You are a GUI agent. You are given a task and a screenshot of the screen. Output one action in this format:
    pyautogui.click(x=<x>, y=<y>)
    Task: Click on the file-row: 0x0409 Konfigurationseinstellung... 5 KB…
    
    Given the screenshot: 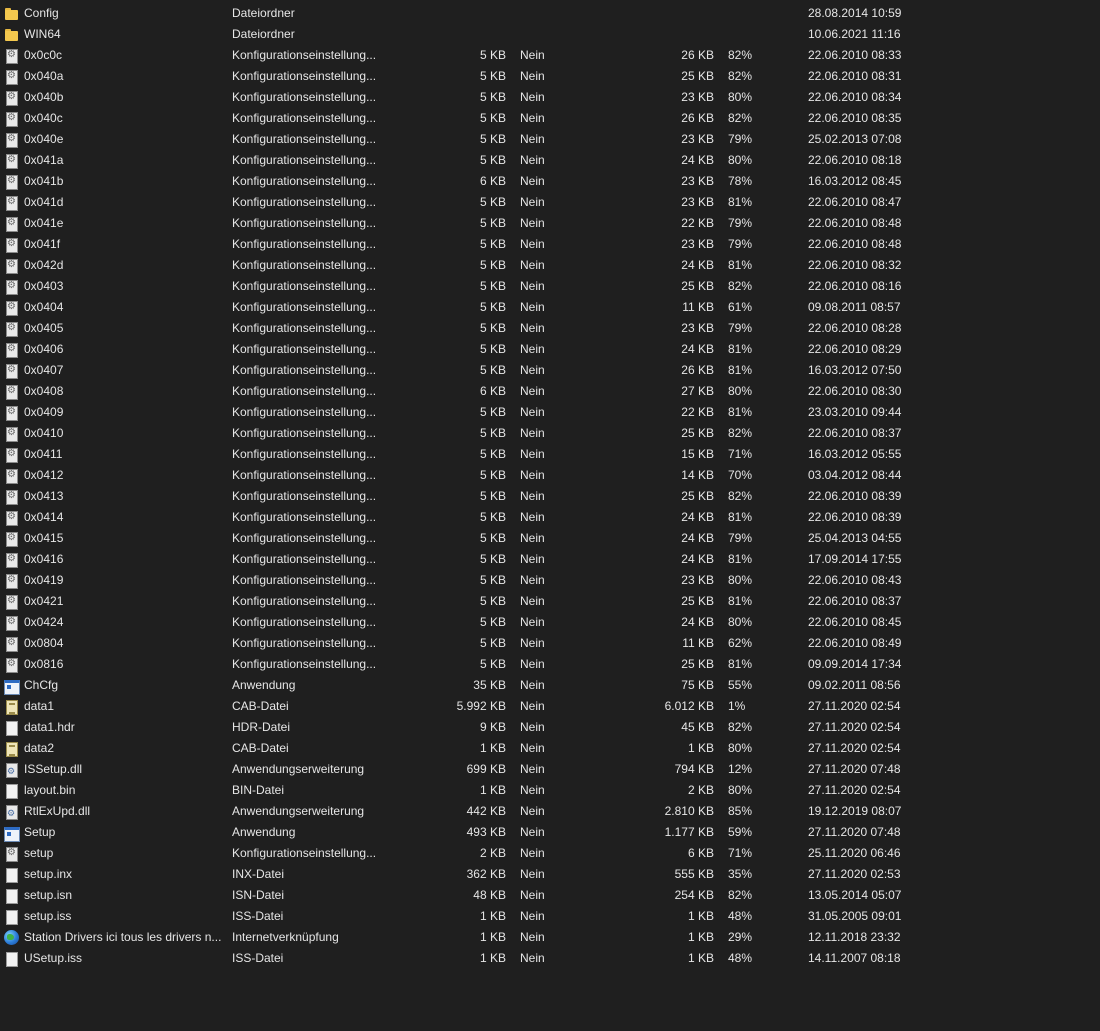 What is the action you would take?
    pyautogui.click(x=550, y=412)
    